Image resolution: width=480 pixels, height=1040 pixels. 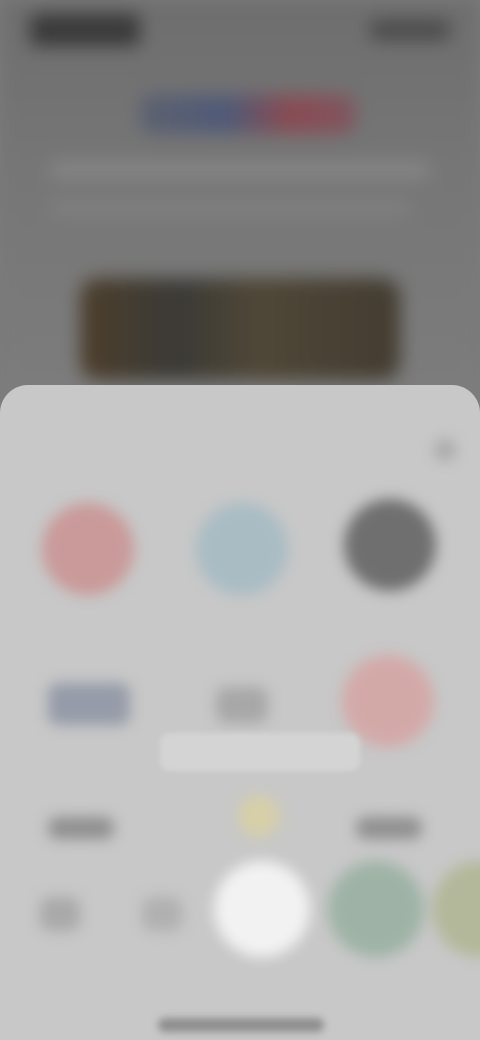 What do you see at coordinates (241, 1025) in the screenshot?
I see `home-indicator` at bounding box center [241, 1025].